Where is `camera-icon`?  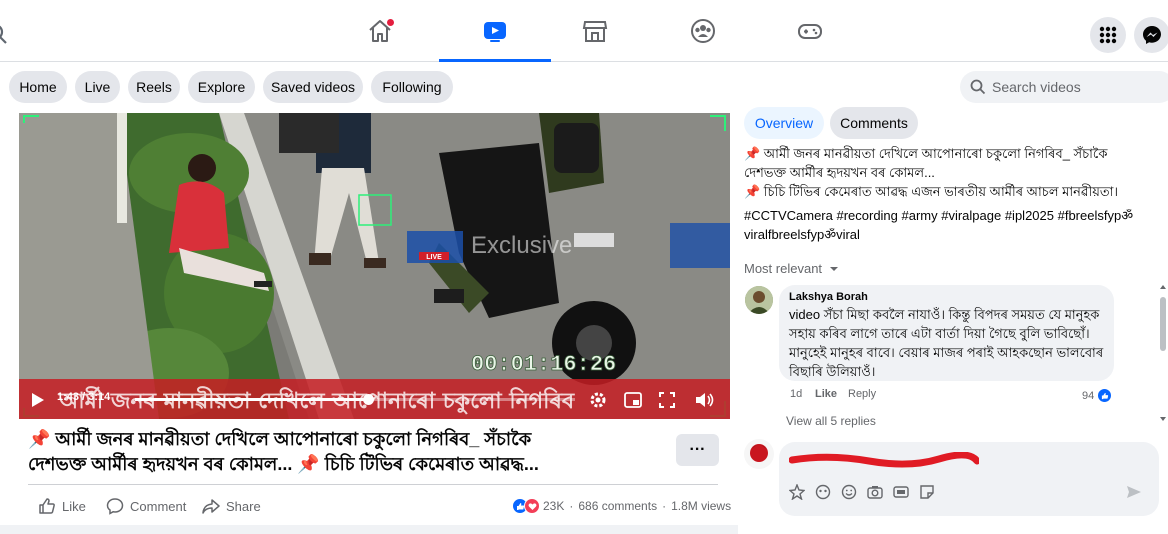
camera-icon is located at coordinates (875, 492).